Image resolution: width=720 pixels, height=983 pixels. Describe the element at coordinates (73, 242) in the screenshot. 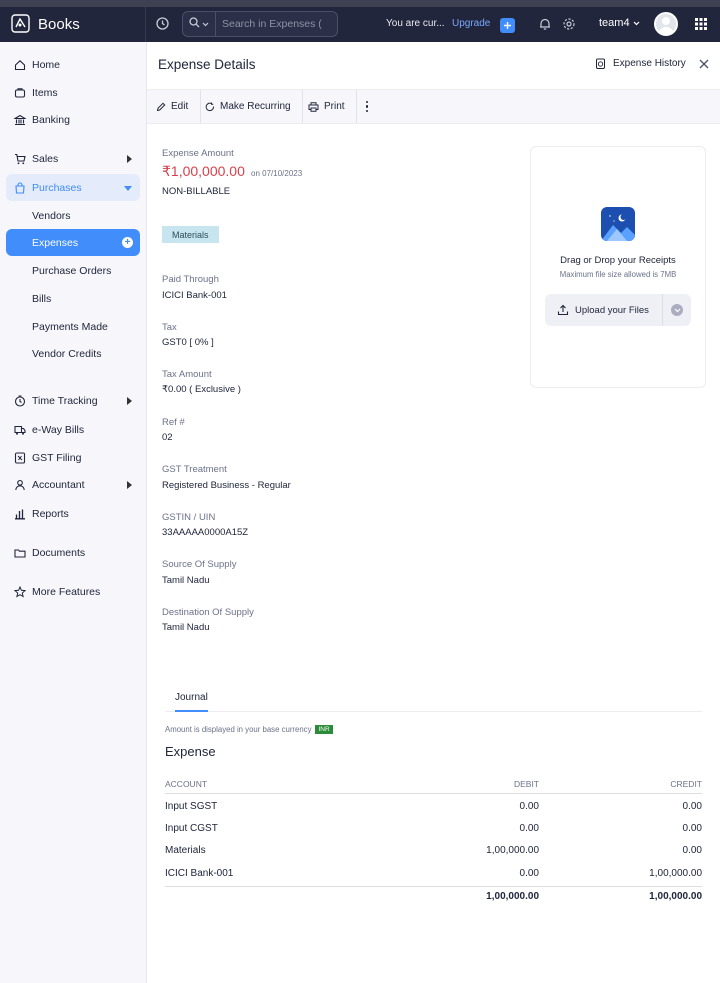

I see `sidebar-item-expenses: Expenses +` at that location.